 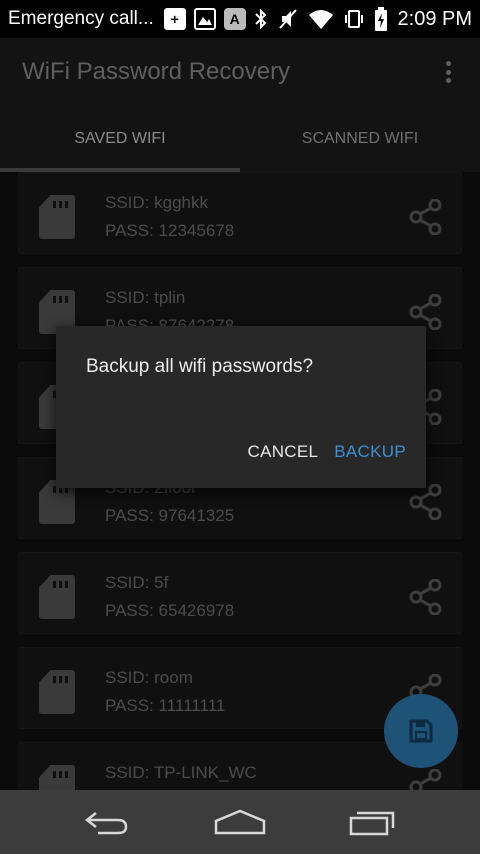 What do you see at coordinates (200, 366) in the screenshot?
I see `dialog-message: Backup all wifi passwords?` at bounding box center [200, 366].